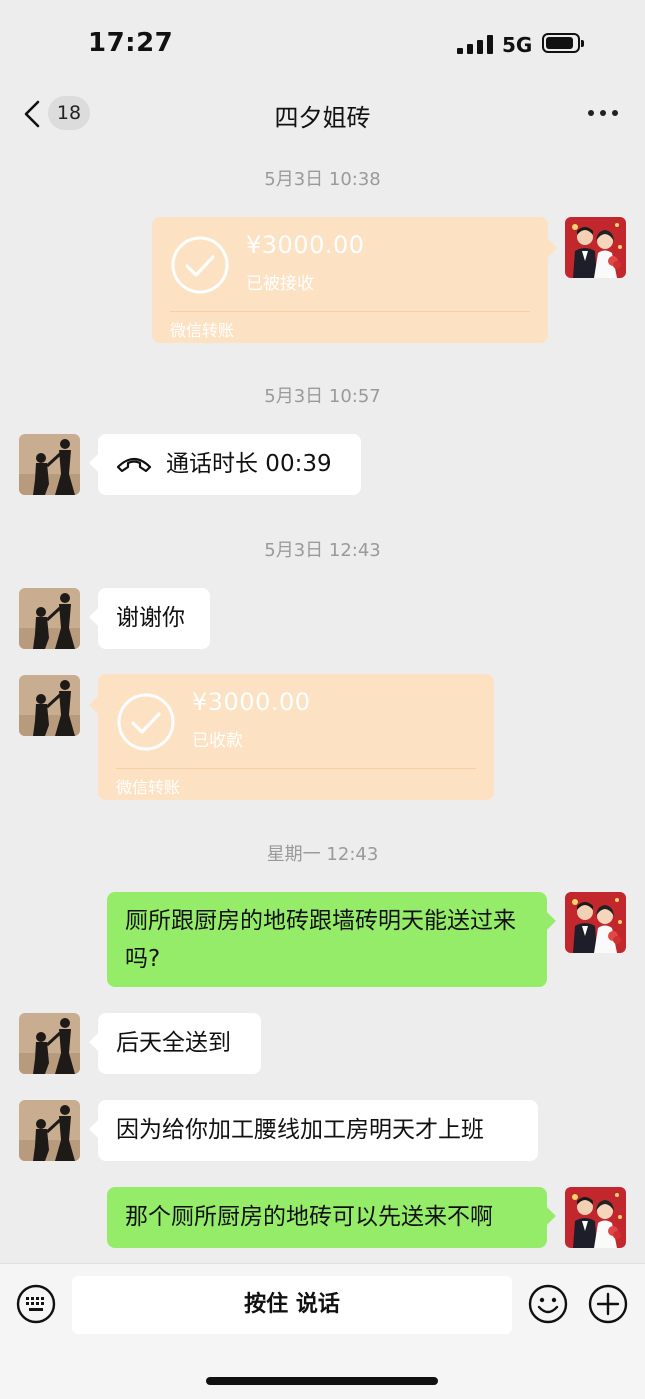 The height and width of the screenshot is (1399, 645). I want to click on message-bubble-received: 因为给你加工腰线加工房明天才上班, so click(313, 1130).